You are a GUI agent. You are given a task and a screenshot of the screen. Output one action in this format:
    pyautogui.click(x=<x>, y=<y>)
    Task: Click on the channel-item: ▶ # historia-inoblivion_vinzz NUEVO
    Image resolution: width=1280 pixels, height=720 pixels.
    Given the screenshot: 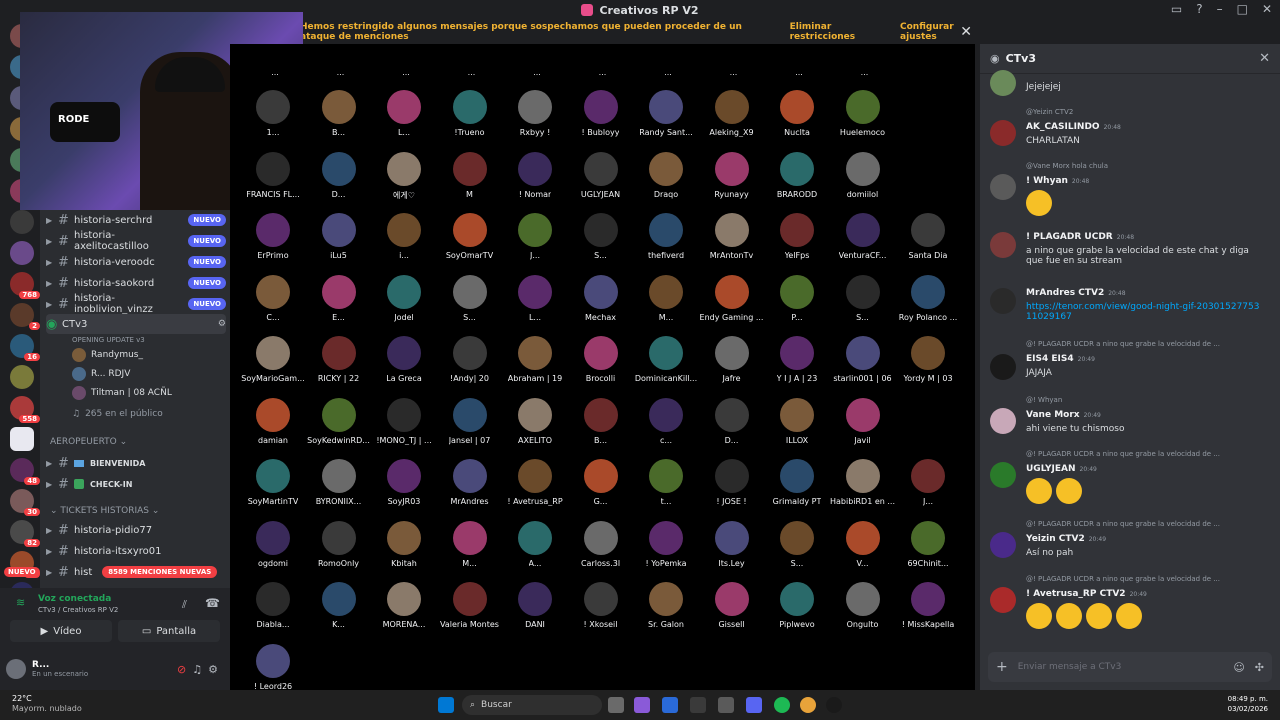 What is the action you would take?
    pyautogui.click(x=136, y=304)
    